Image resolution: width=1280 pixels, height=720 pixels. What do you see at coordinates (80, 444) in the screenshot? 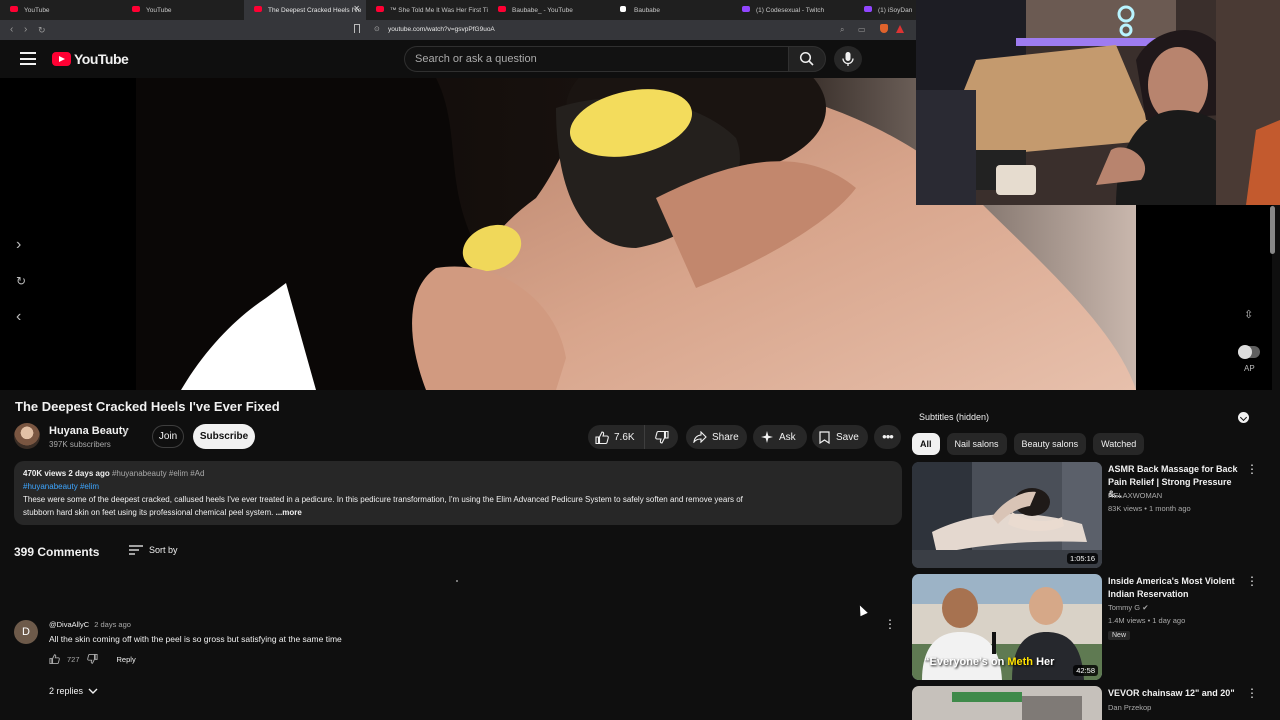
I see `subscriber-count: 397K subscribers` at bounding box center [80, 444].